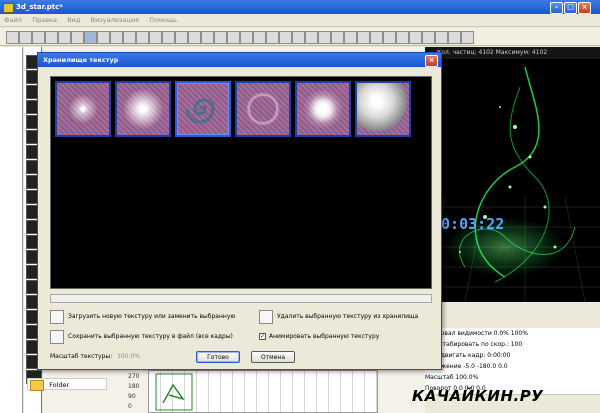  I want to click on particle-count: Кол. частиц: 4102 Максимум: 4102, so click(512, 53).